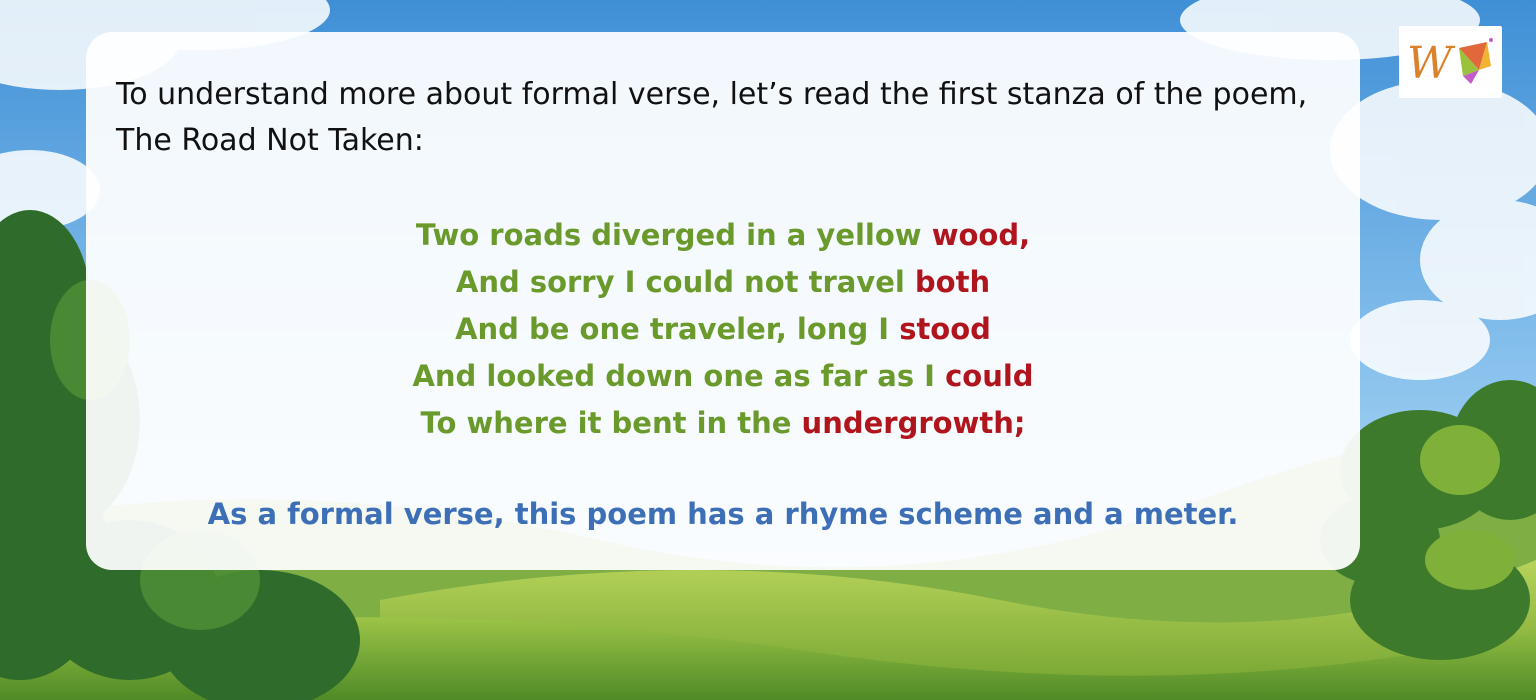 Image resolution: width=1536 pixels, height=700 pixels. I want to click on stanza-line-3: And be one traveler, long I stood, so click(723, 329).